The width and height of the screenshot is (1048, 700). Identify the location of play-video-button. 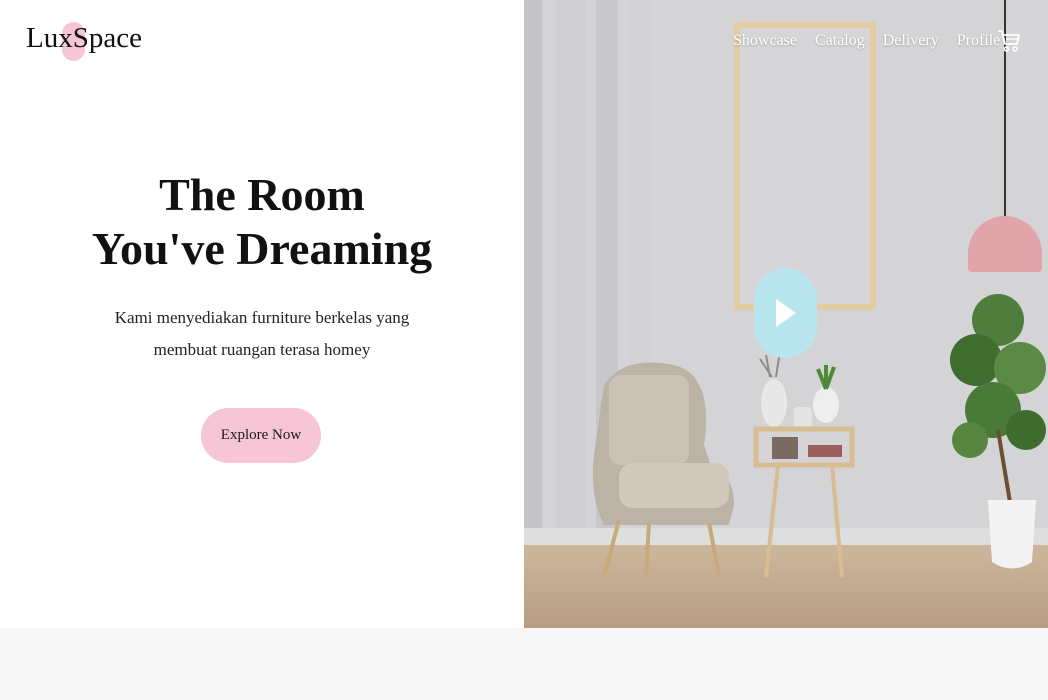
(785, 313).